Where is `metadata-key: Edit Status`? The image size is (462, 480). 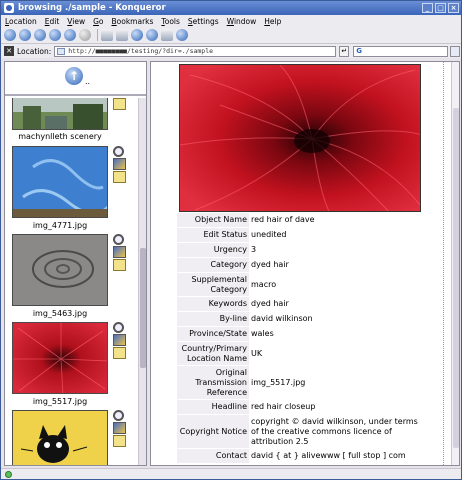 metadata-key: Edit Status is located at coordinates (213, 235).